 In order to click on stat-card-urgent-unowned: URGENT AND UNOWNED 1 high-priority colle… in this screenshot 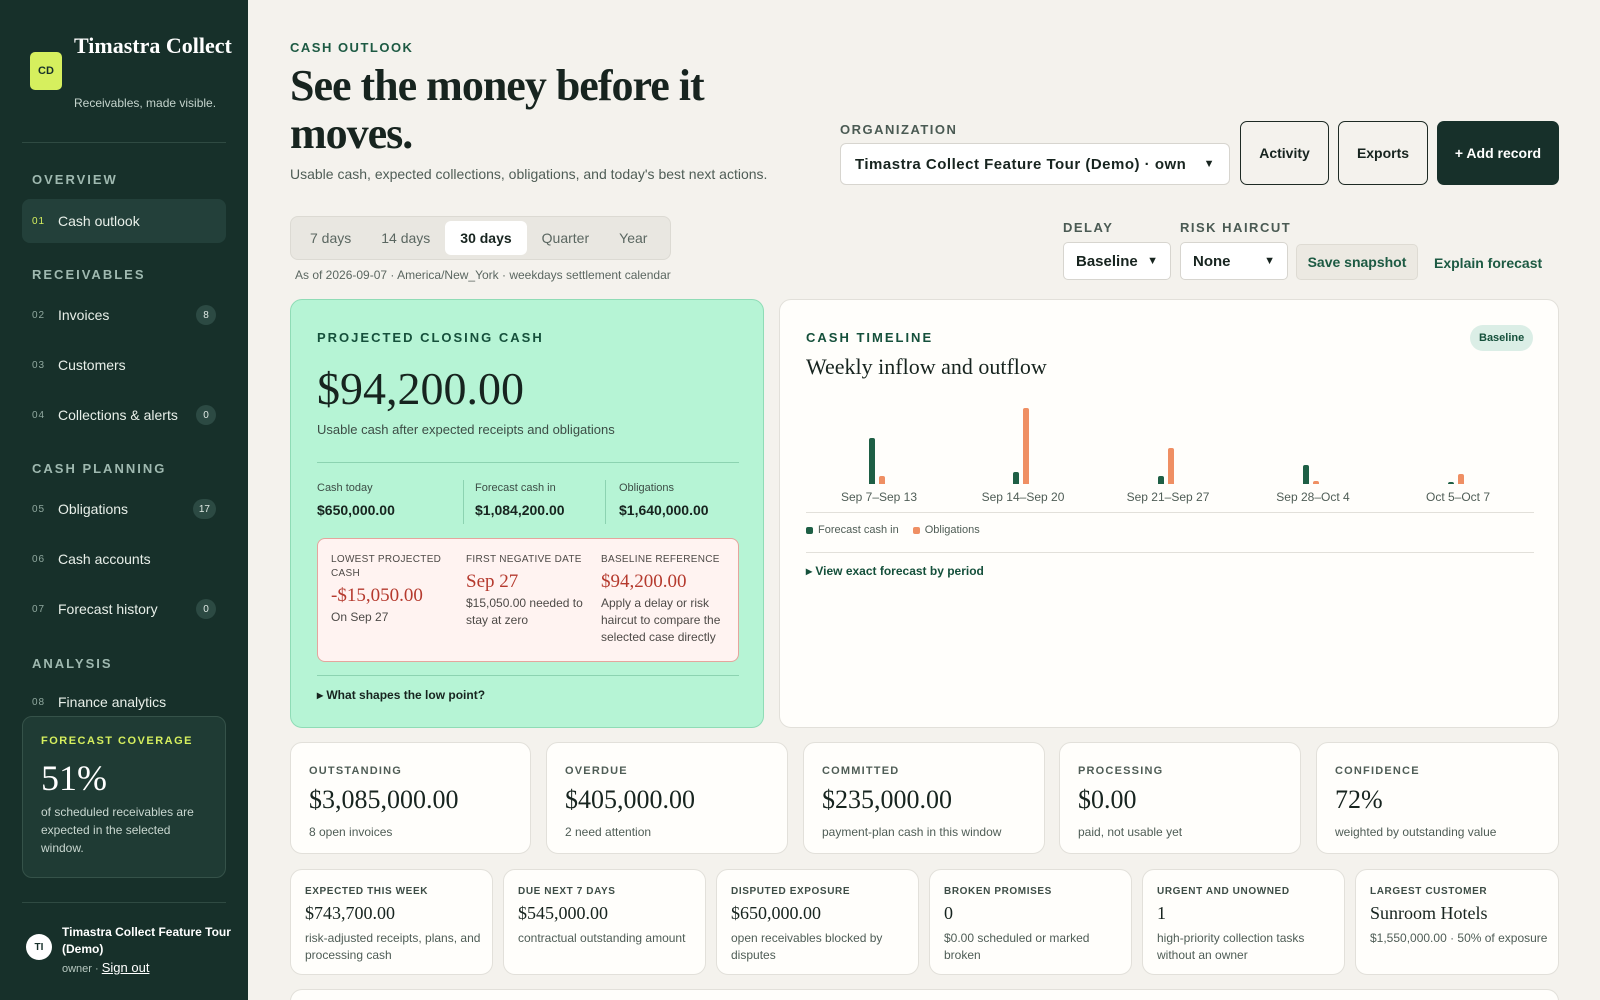, I will do `click(1243, 922)`.